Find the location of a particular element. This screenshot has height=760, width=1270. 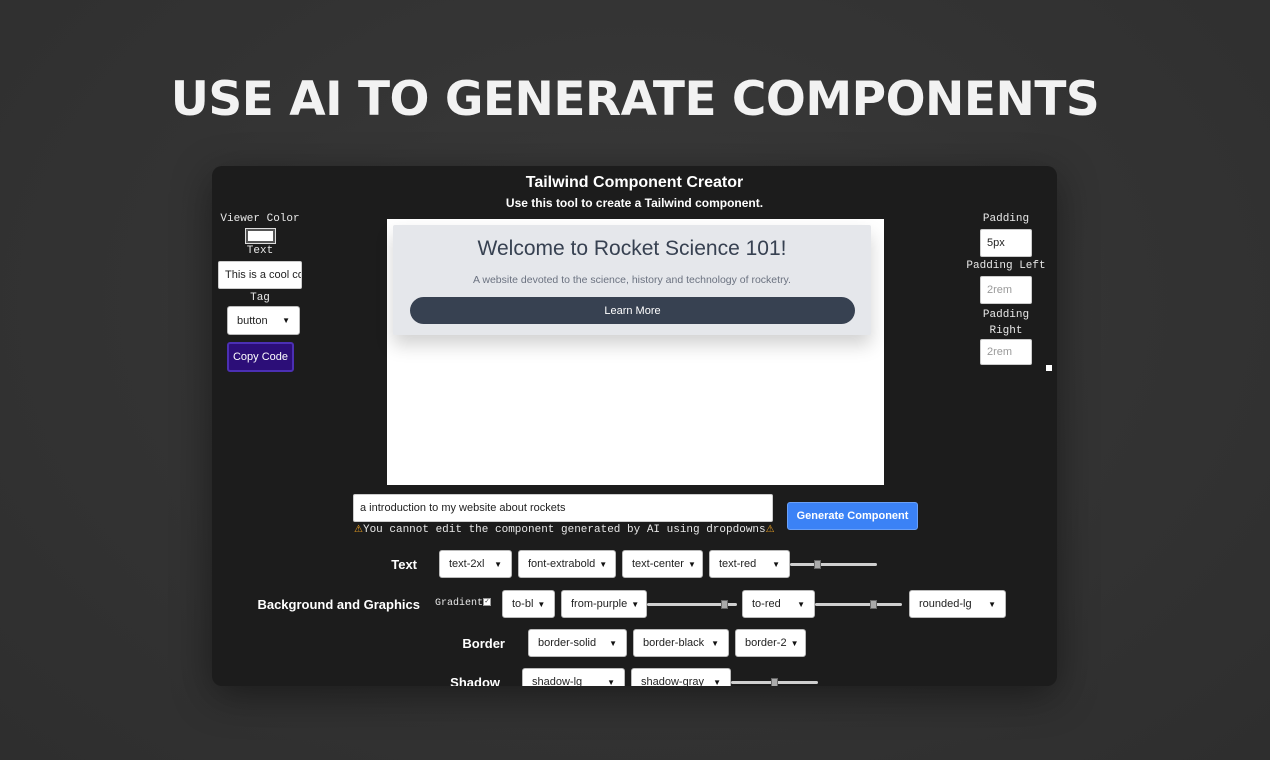

gradient-label: Gradient is located at coordinates (459, 603).